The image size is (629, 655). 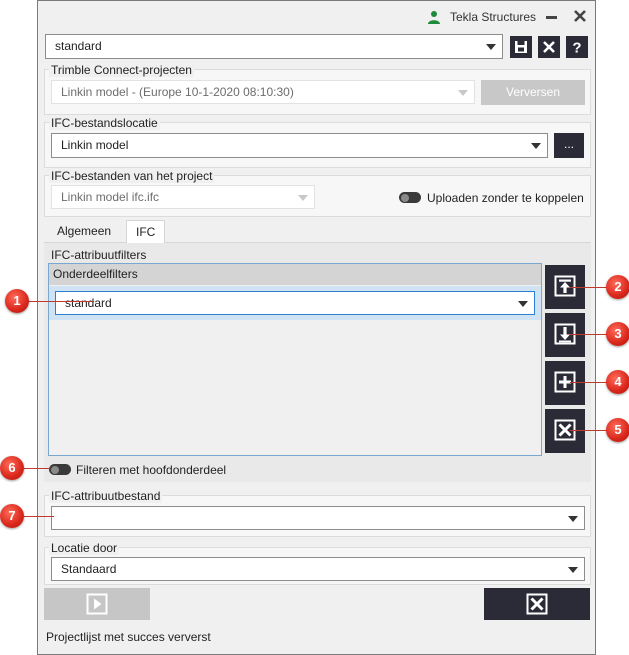 I want to click on location-by-group-label: Locatie door, so click(x=84, y=548).